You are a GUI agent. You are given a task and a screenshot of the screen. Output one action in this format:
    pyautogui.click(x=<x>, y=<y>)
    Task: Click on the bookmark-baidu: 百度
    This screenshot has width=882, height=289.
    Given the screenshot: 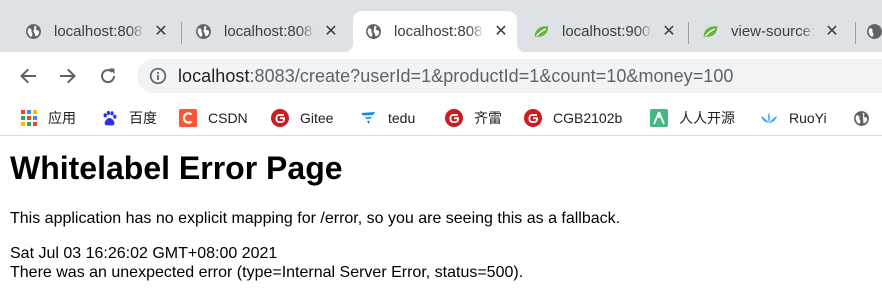 What is the action you would take?
    pyautogui.click(x=128, y=118)
    